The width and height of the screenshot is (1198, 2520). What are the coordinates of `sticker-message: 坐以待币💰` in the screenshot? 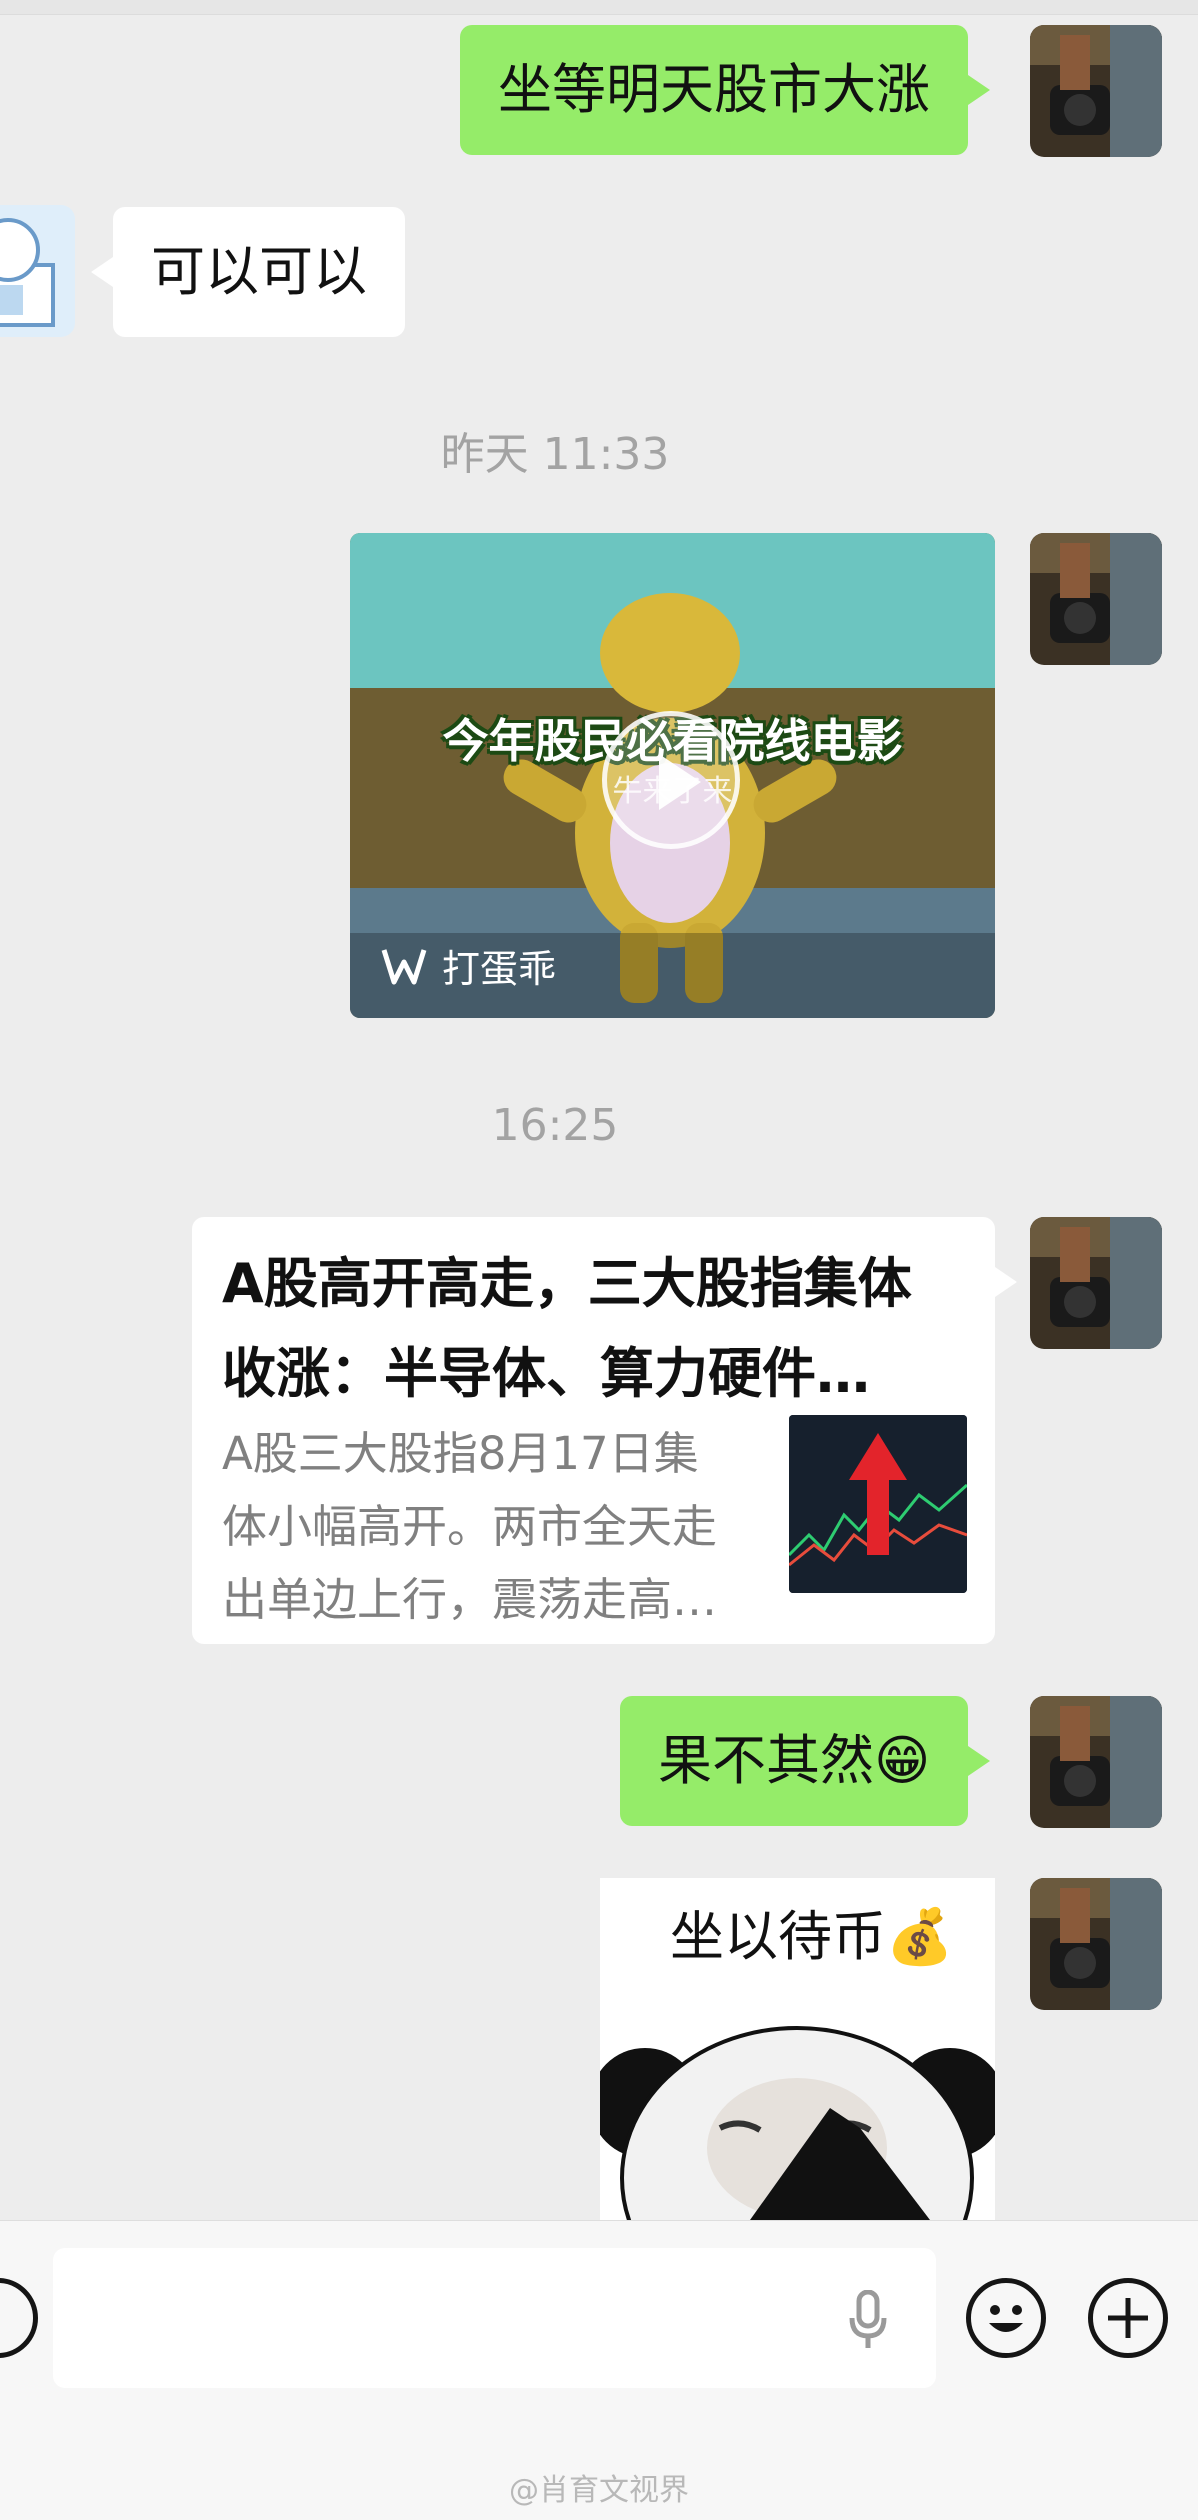 It's located at (797, 2049).